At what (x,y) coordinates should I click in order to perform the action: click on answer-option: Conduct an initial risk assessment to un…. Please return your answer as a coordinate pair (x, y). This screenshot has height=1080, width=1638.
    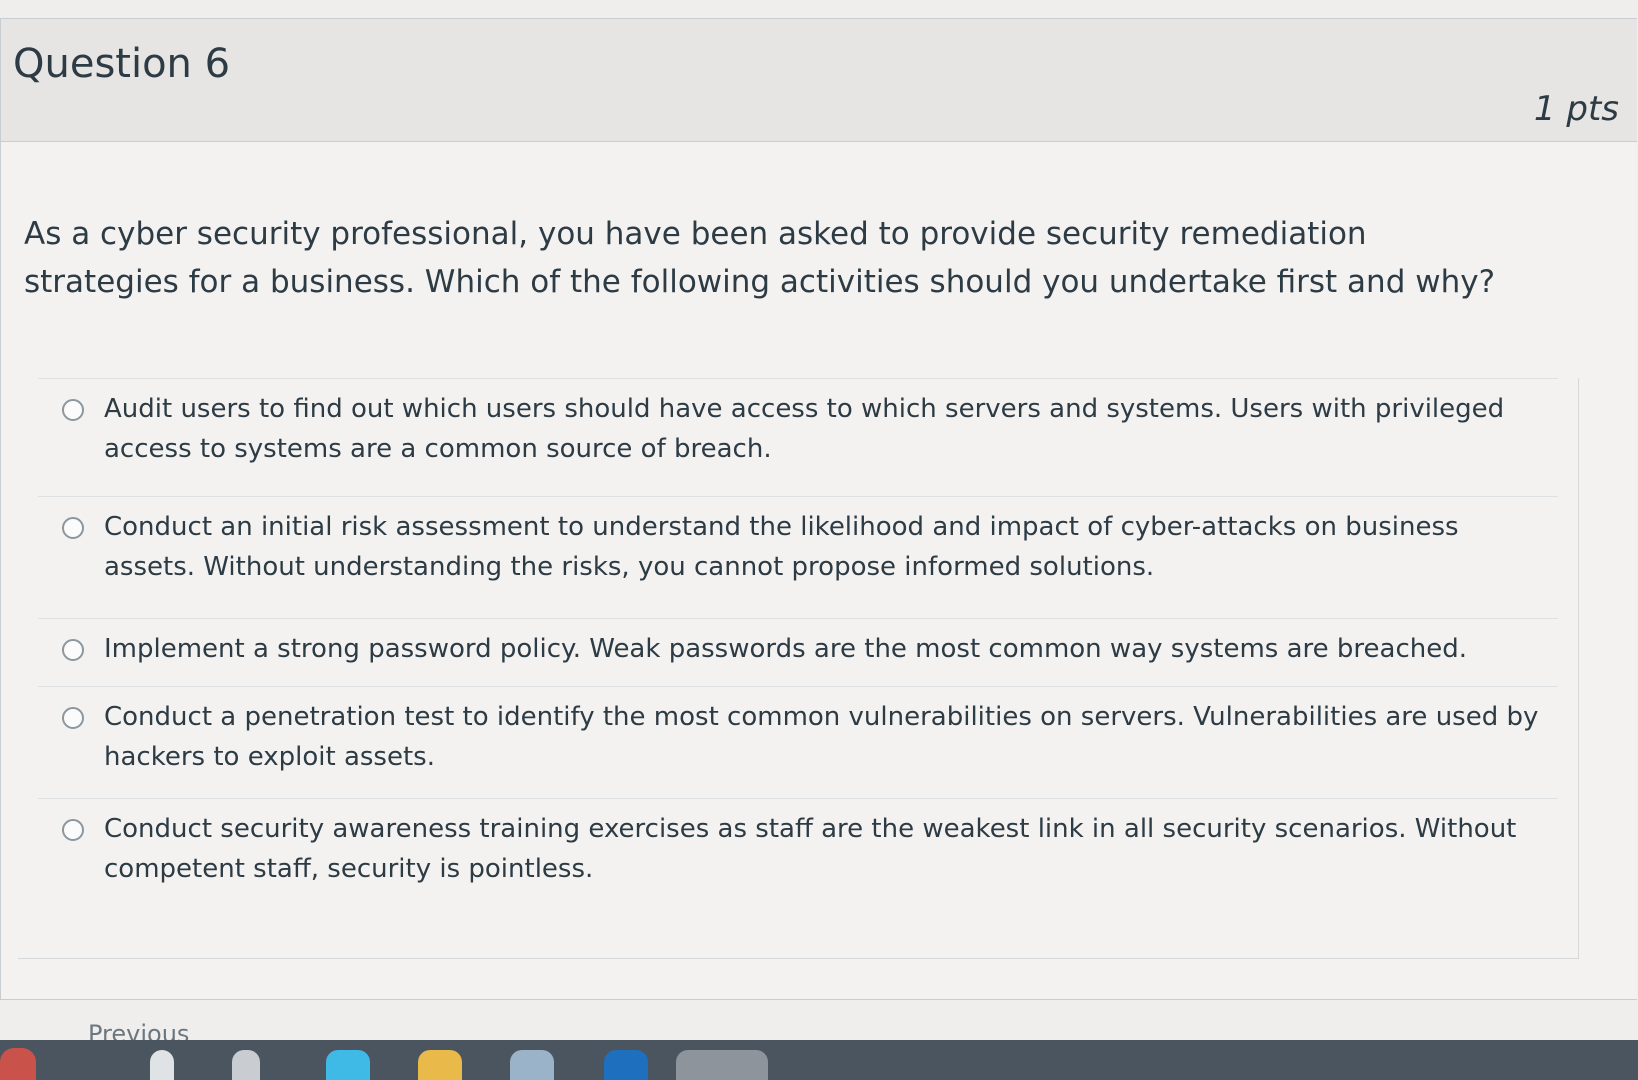
    Looking at the image, I should click on (798, 541).